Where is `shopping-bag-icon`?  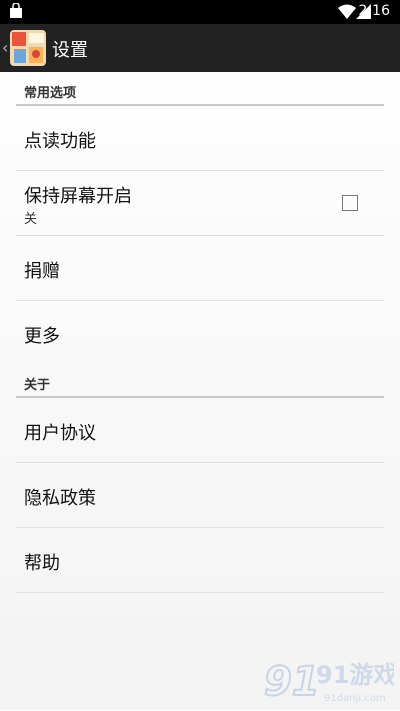 shopping-bag-icon is located at coordinates (16, 12).